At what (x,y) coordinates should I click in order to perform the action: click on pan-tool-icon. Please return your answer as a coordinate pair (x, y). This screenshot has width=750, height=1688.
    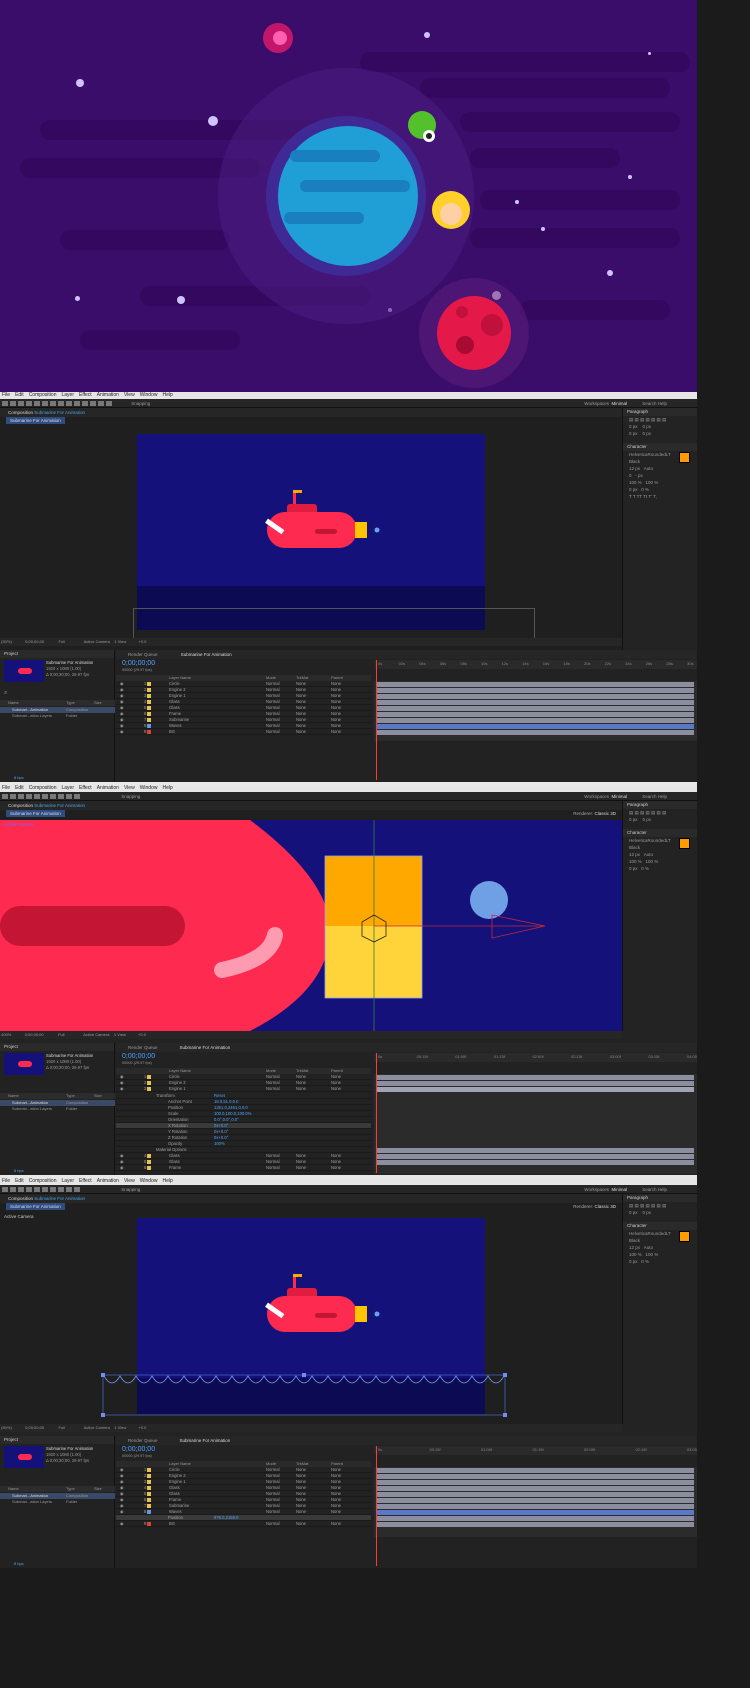
    Looking at the image, I should click on (45, 404).